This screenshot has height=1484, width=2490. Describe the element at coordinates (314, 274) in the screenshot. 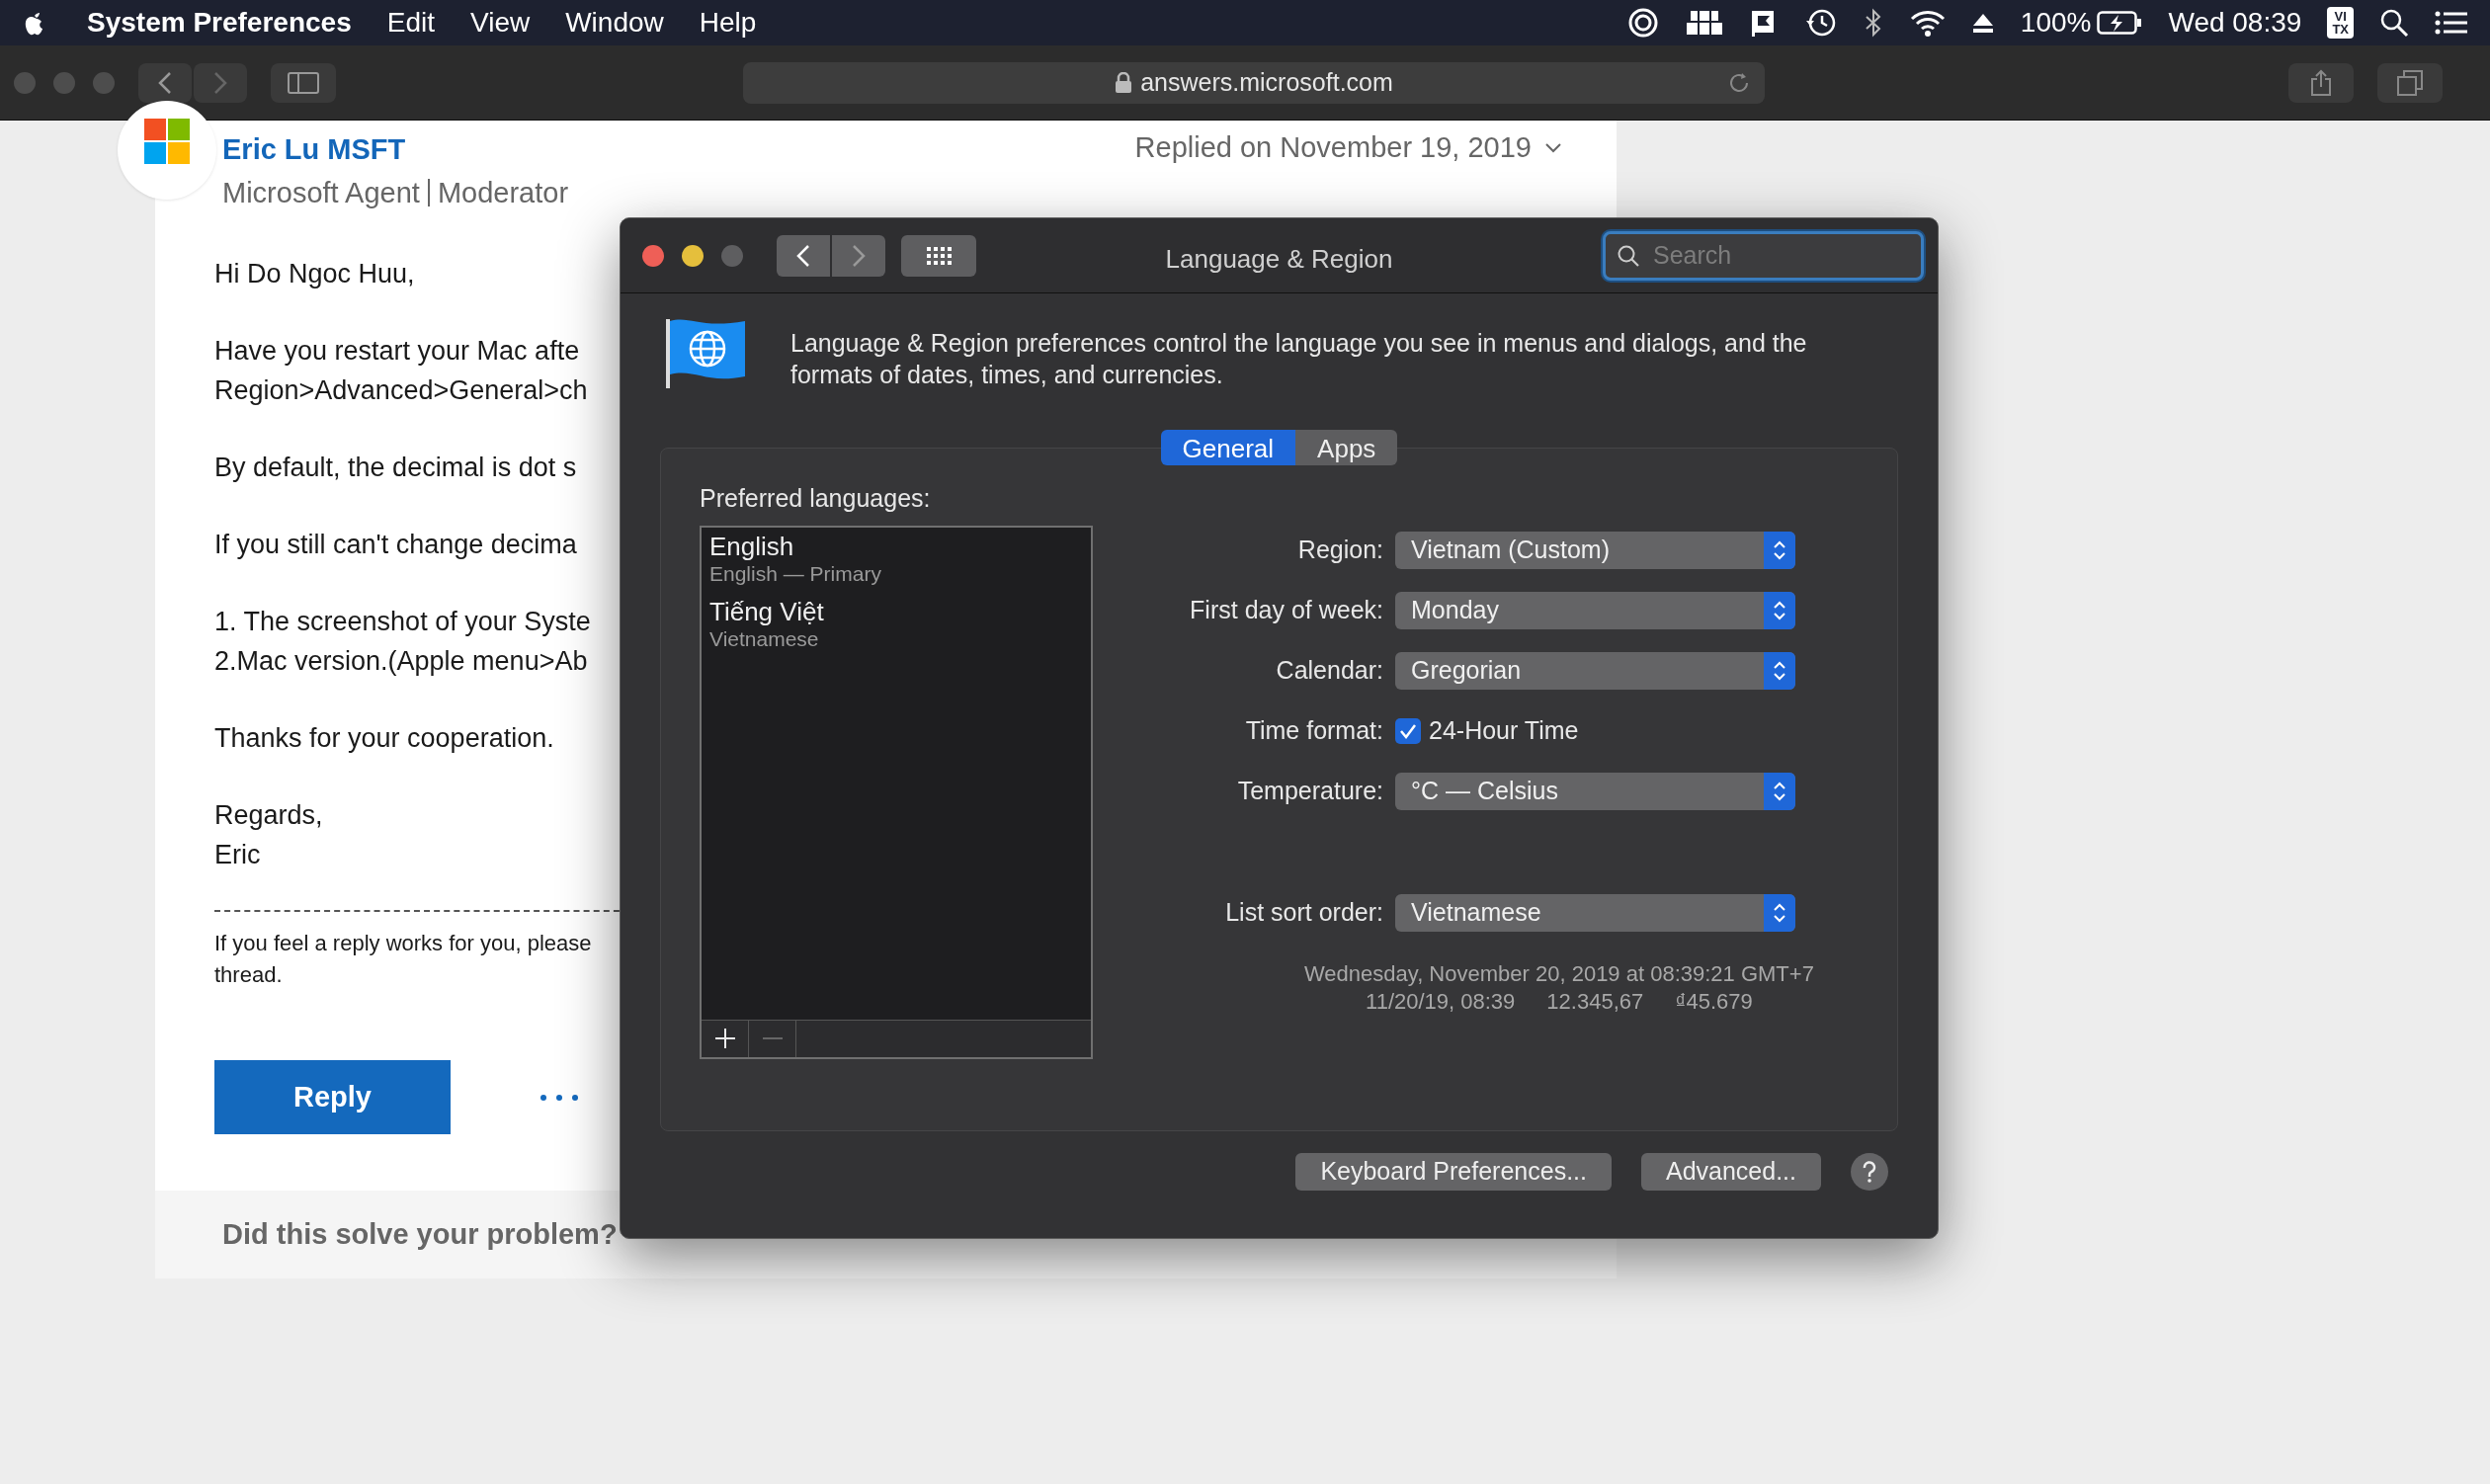

I see `body-text: Hi Do Ngoc Huu,` at that location.